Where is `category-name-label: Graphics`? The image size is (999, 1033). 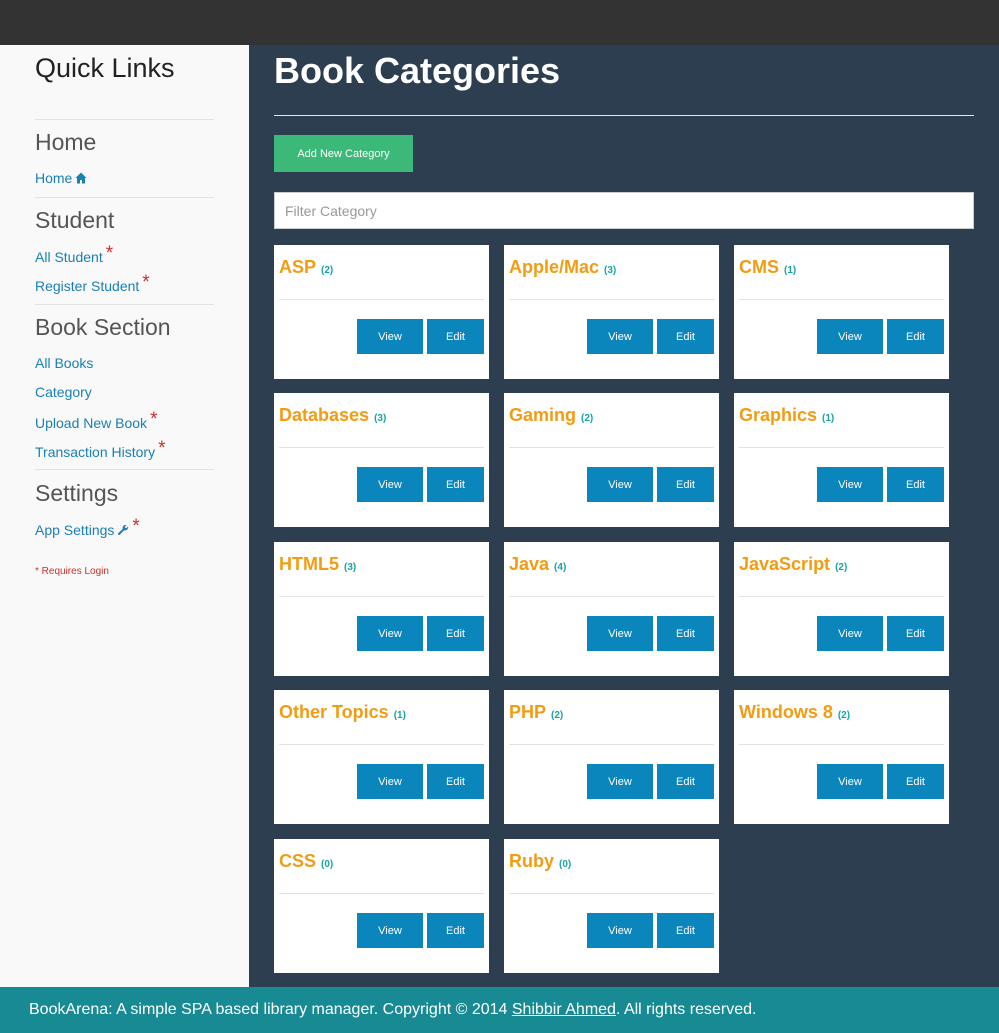 category-name-label: Graphics is located at coordinates (778, 415).